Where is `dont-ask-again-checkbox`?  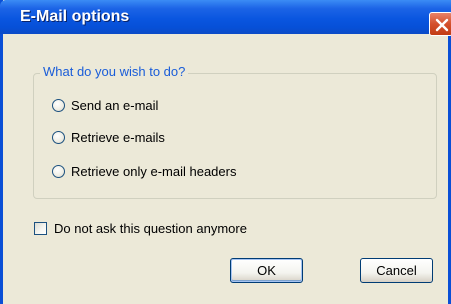 dont-ask-again-checkbox is located at coordinates (40, 228).